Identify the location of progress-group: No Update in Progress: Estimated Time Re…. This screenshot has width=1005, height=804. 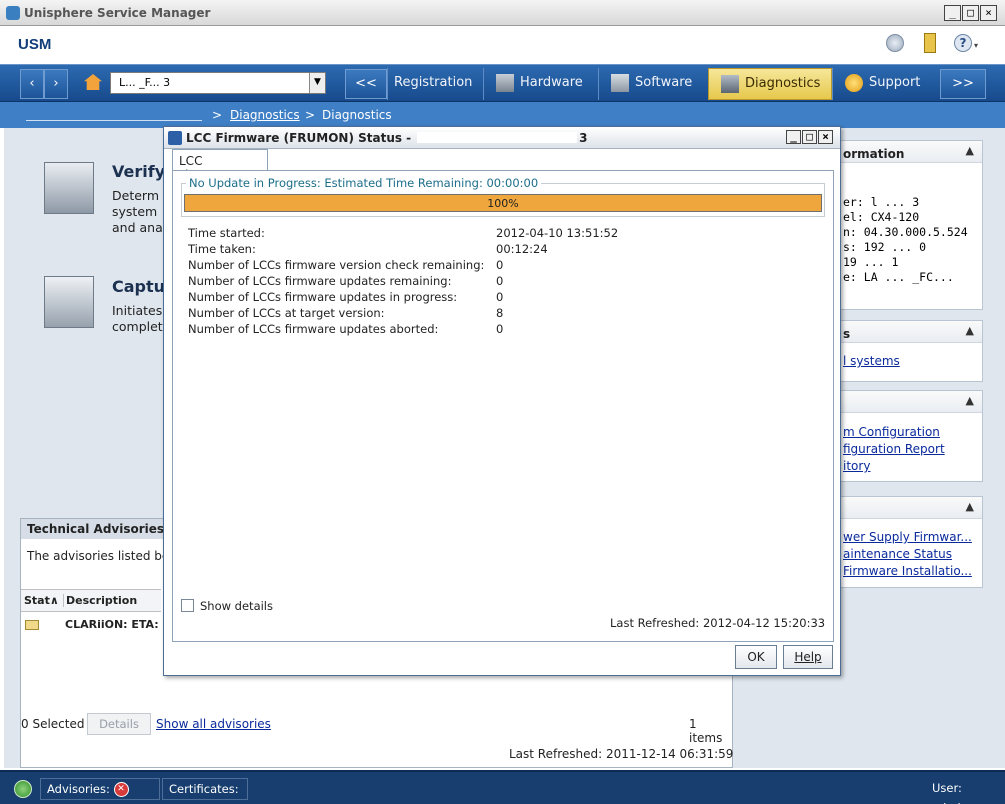
(503, 196).